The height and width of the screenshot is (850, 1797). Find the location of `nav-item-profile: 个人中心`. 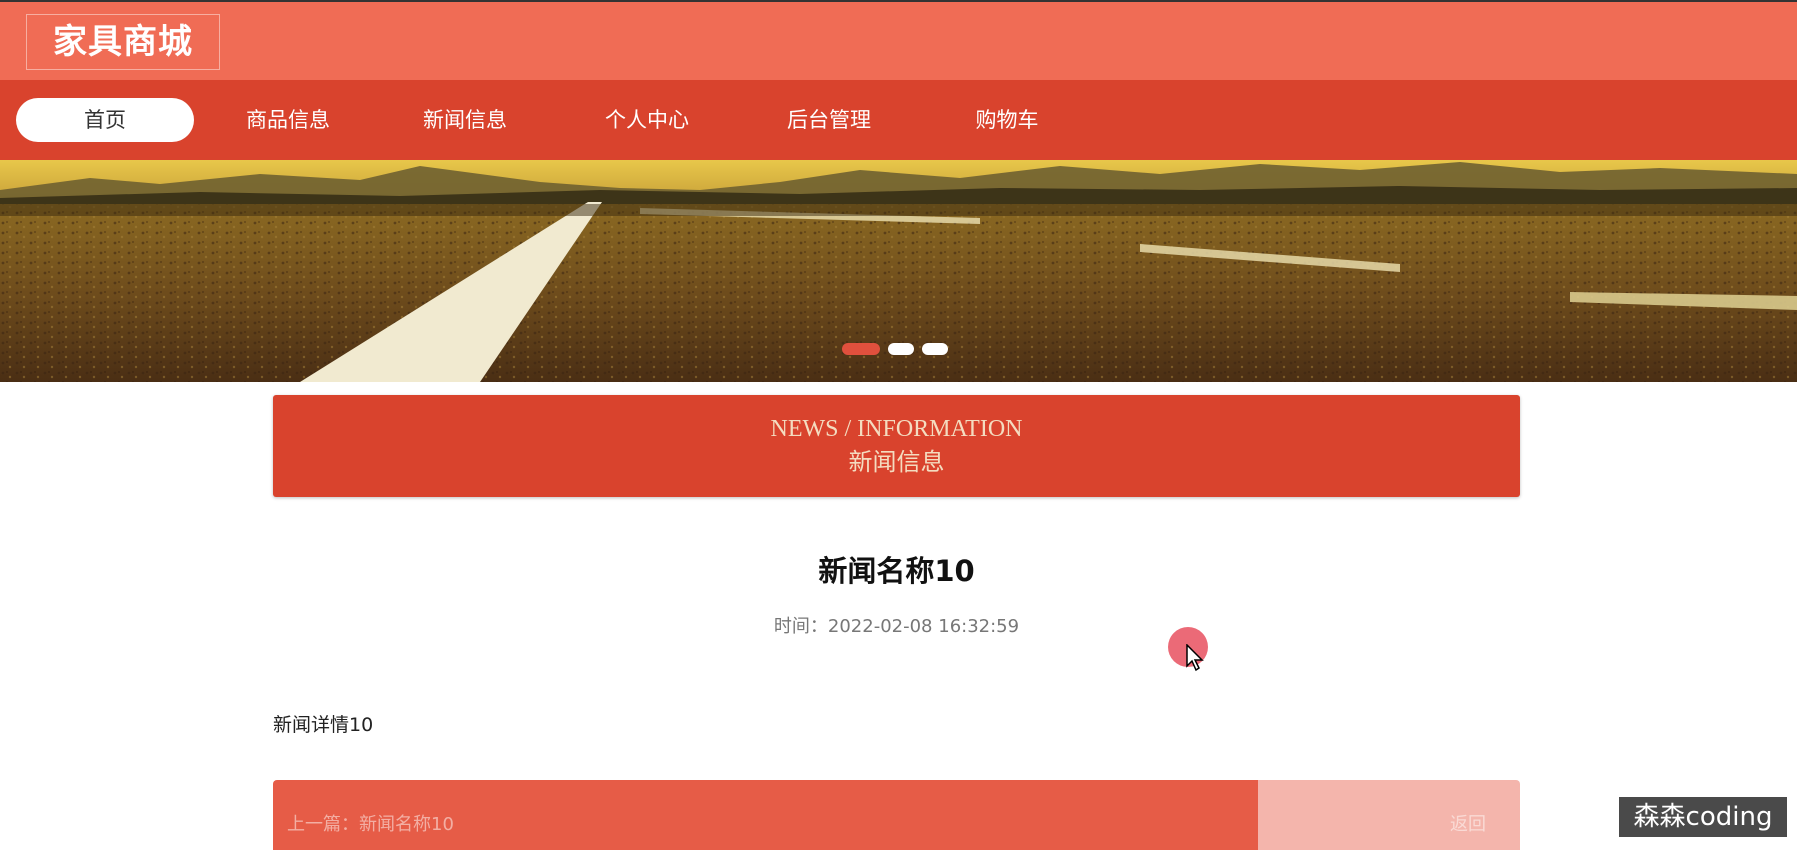

nav-item-profile: 个人中心 is located at coordinates (647, 120).